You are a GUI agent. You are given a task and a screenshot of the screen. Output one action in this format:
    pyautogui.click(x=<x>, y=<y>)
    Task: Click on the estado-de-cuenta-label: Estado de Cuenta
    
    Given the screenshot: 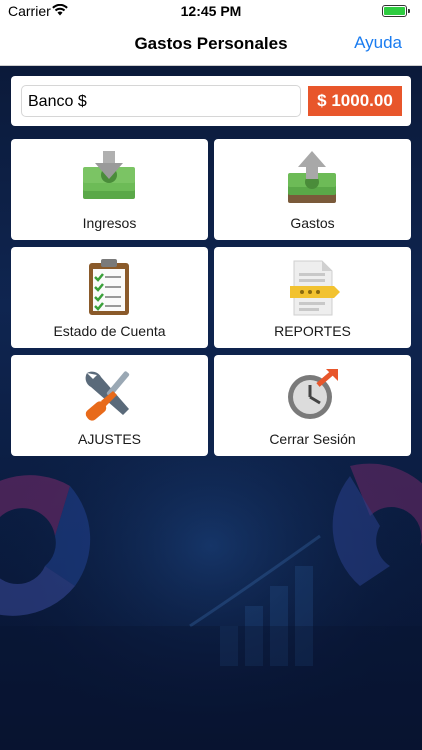 What is the action you would take?
    pyautogui.click(x=109, y=331)
    